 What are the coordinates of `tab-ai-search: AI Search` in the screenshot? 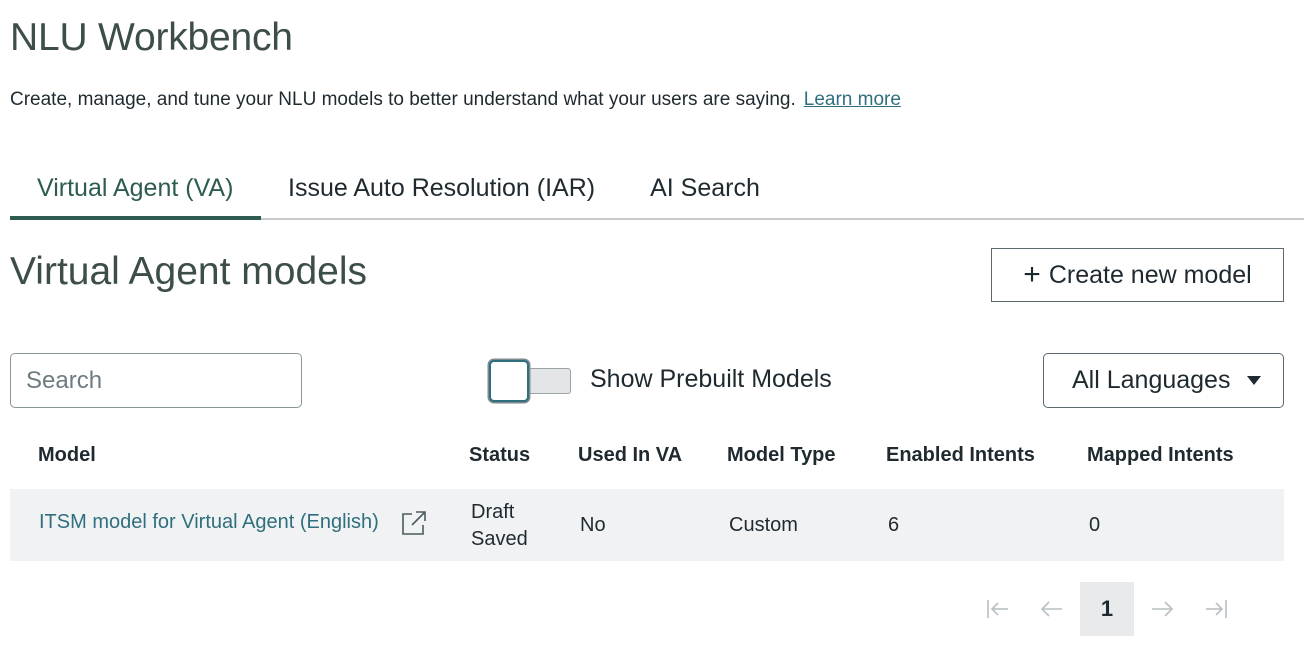 It's located at (705, 194).